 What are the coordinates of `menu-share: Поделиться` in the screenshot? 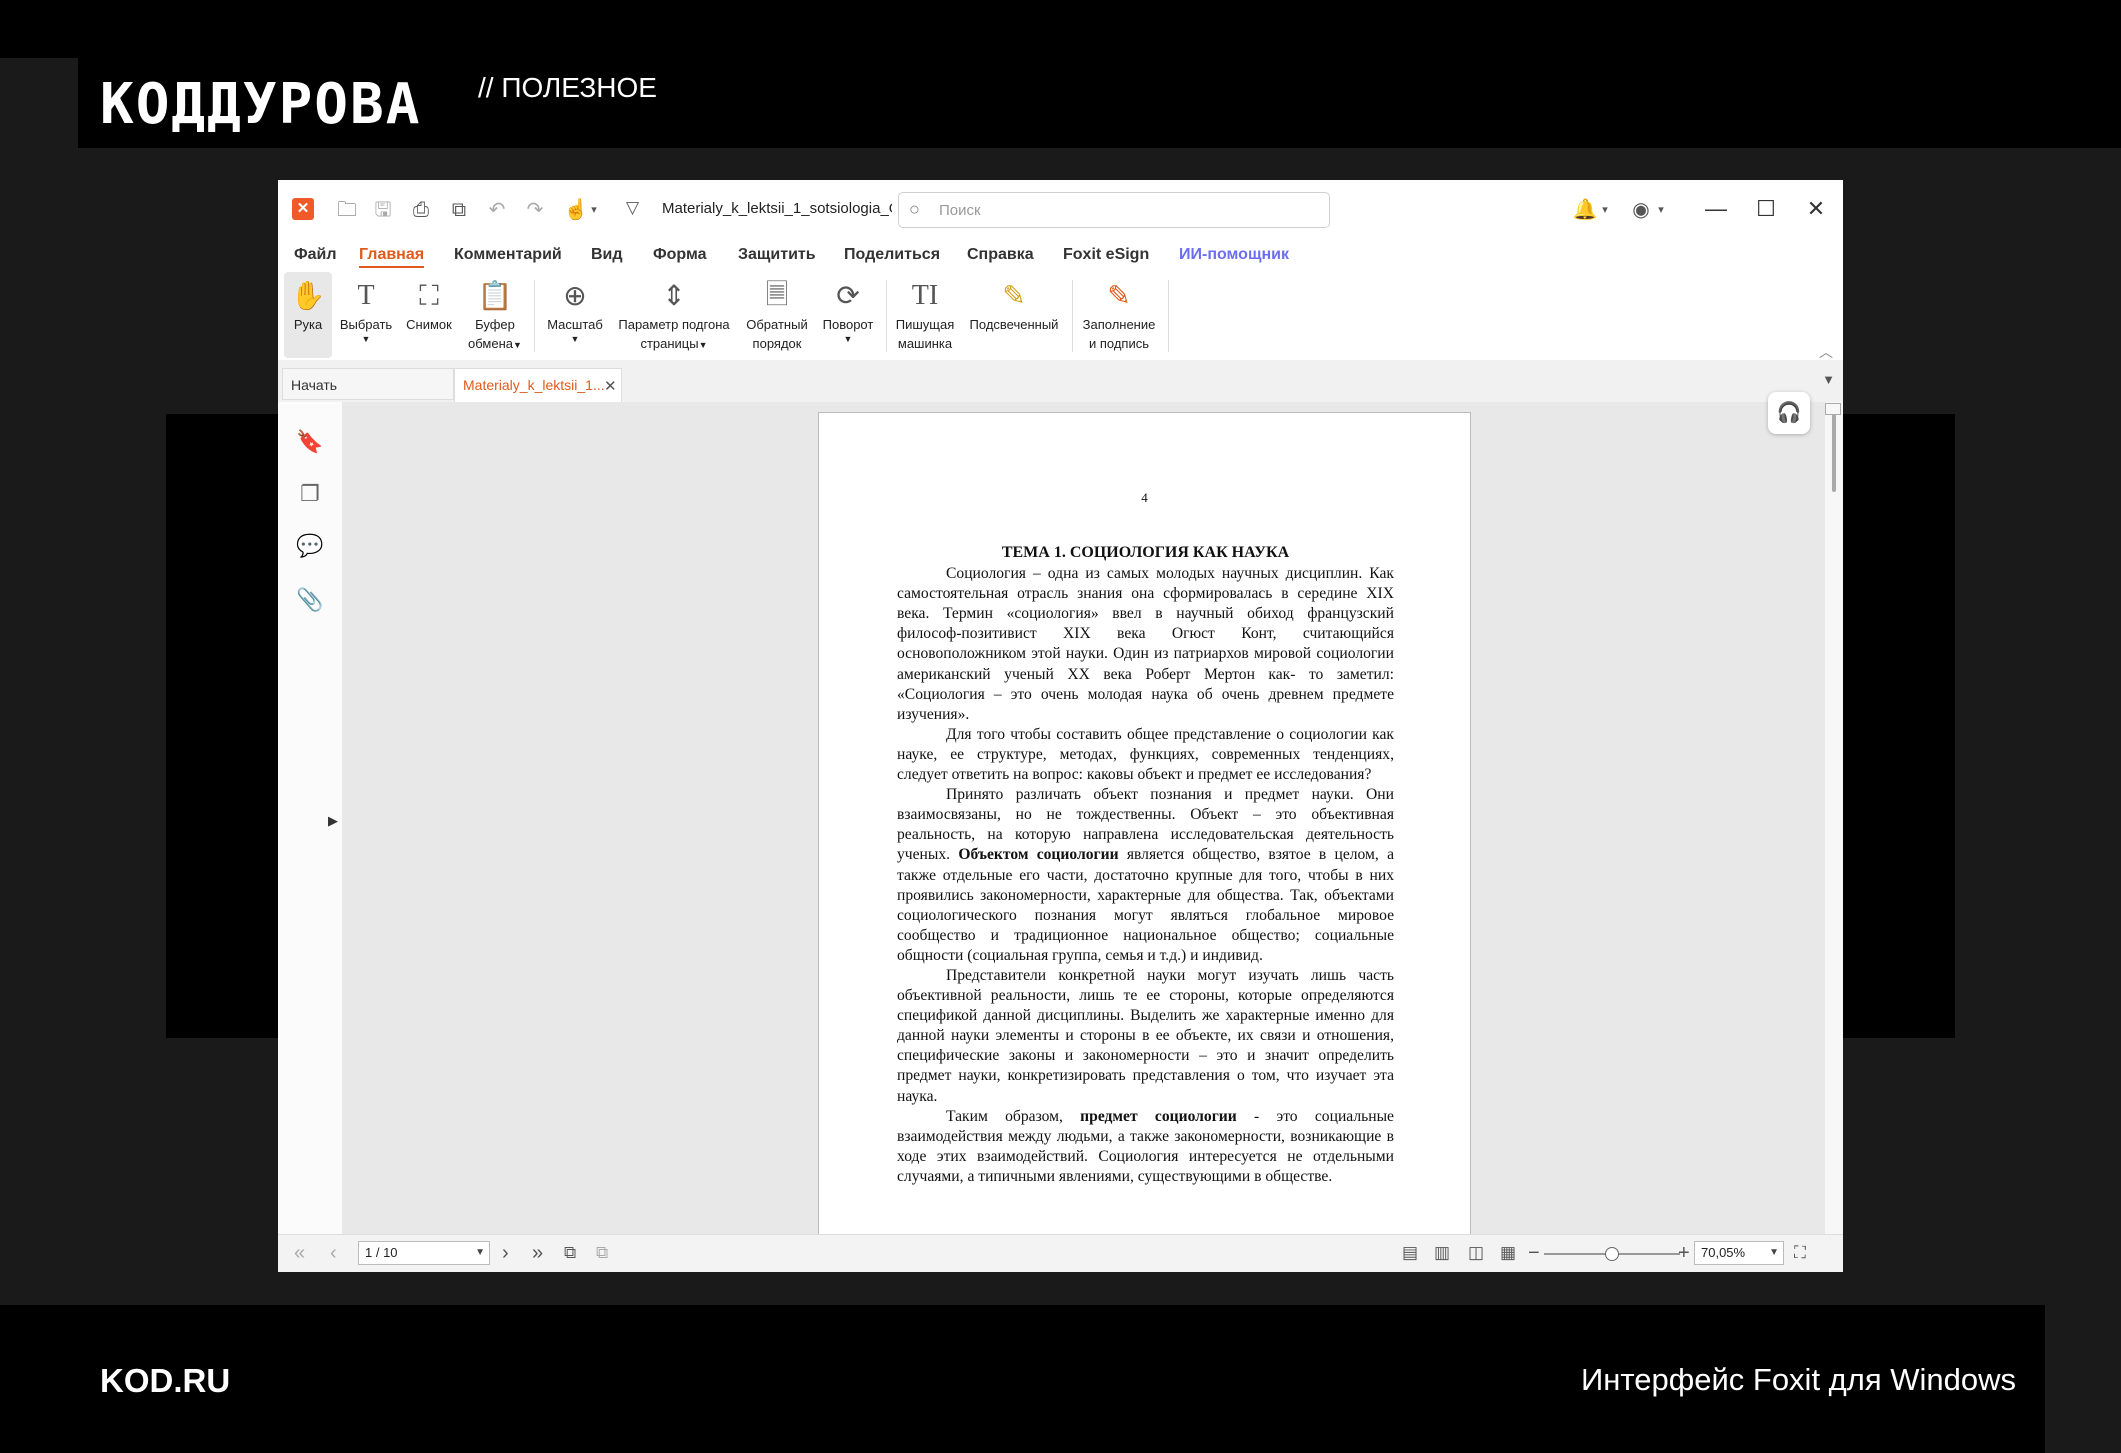 It's located at (892, 255).